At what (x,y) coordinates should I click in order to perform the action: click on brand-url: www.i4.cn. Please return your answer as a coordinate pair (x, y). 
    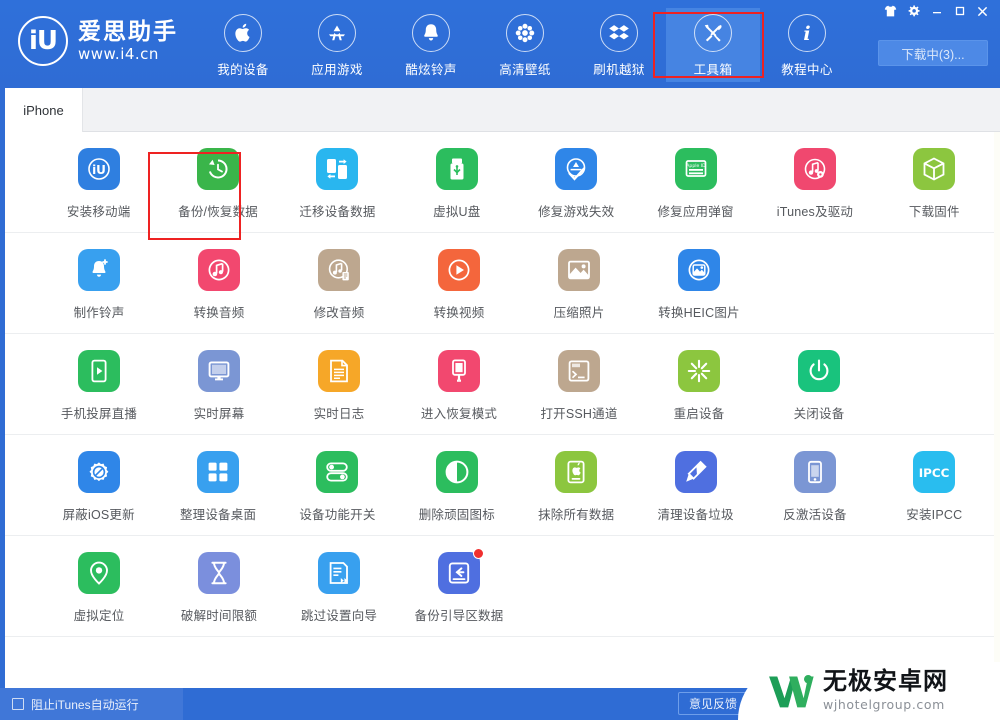
    Looking at the image, I should click on (118, 53).